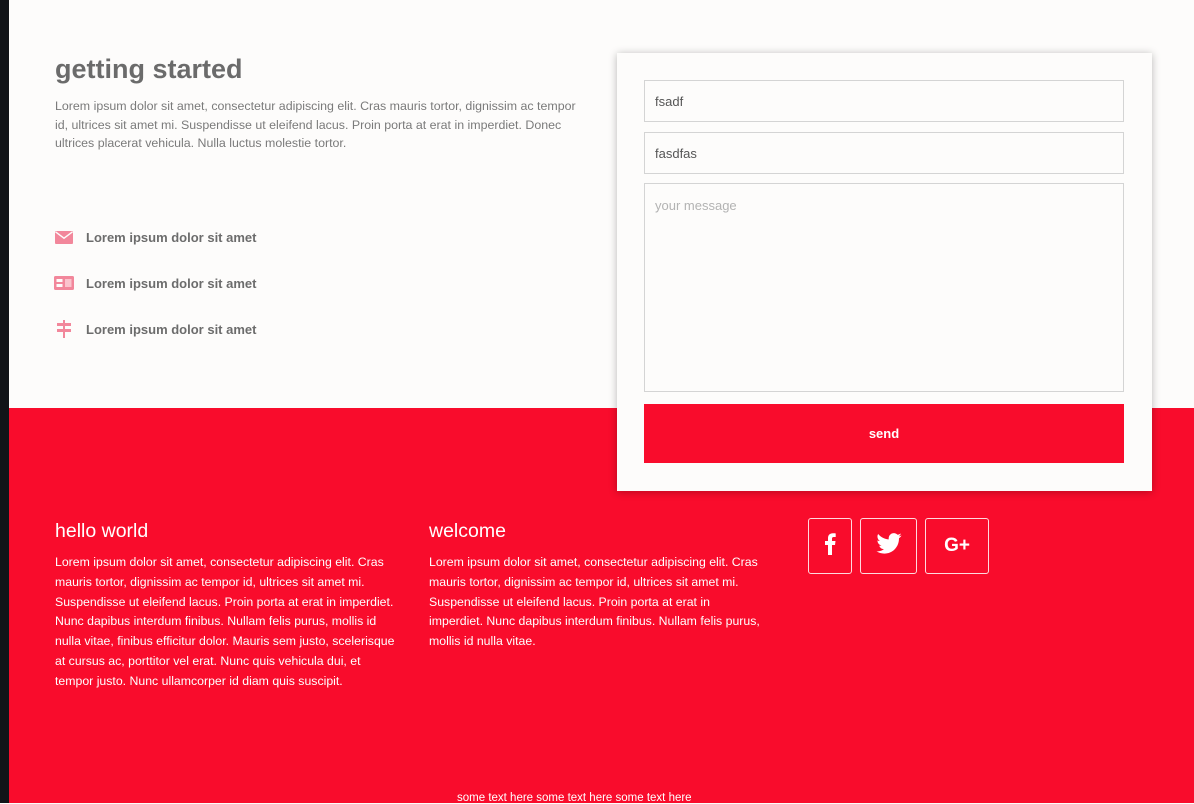  I want to click on footer-col2-title: welcome, so click(467, 531).